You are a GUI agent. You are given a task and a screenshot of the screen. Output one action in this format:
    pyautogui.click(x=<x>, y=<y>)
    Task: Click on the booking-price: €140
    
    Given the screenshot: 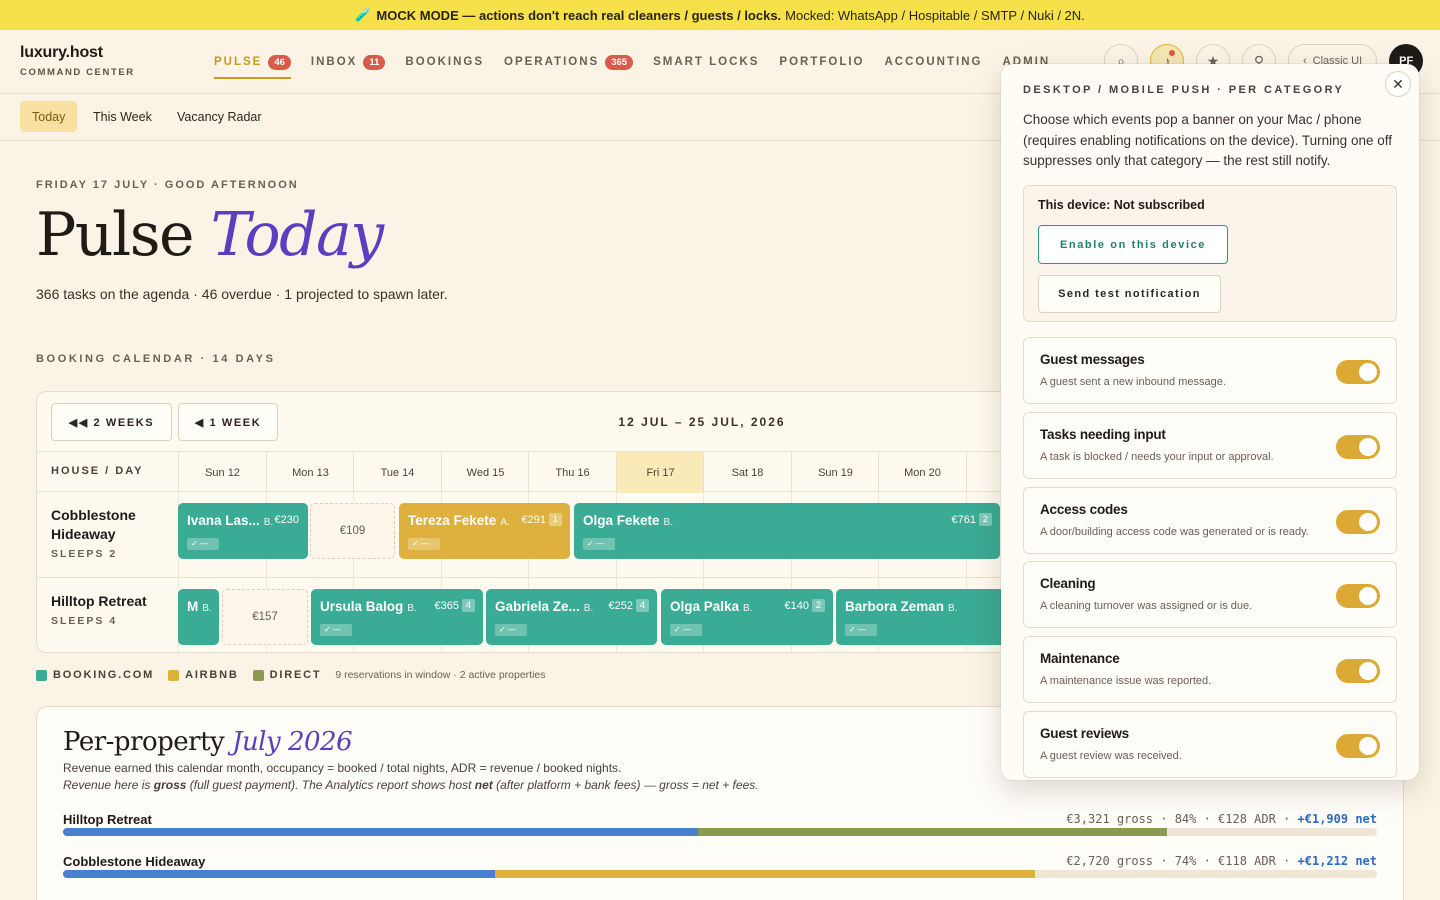 What is the action you would take?
    pyautogui.click(x=796, y=606)
    